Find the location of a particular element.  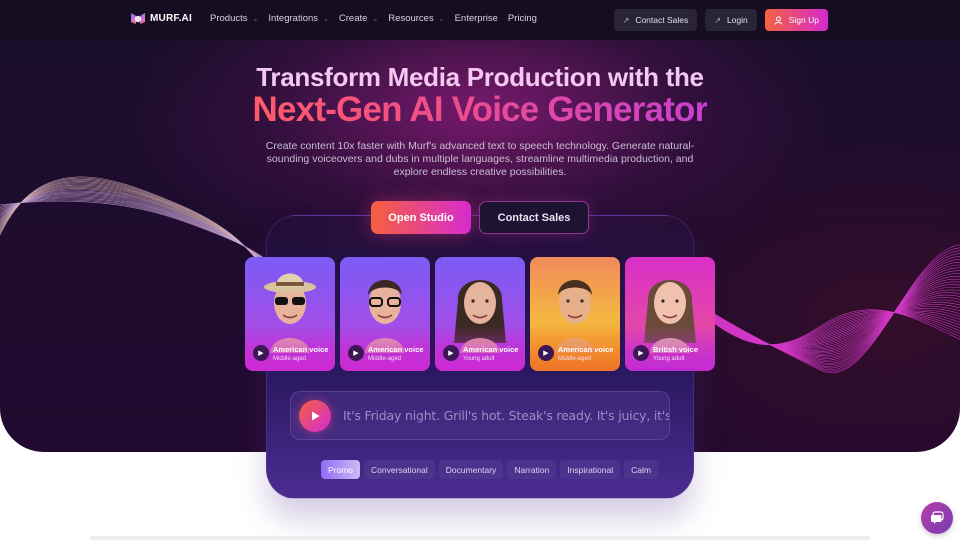

nav-link-label: Pricing is located at coordinates (522, 18).